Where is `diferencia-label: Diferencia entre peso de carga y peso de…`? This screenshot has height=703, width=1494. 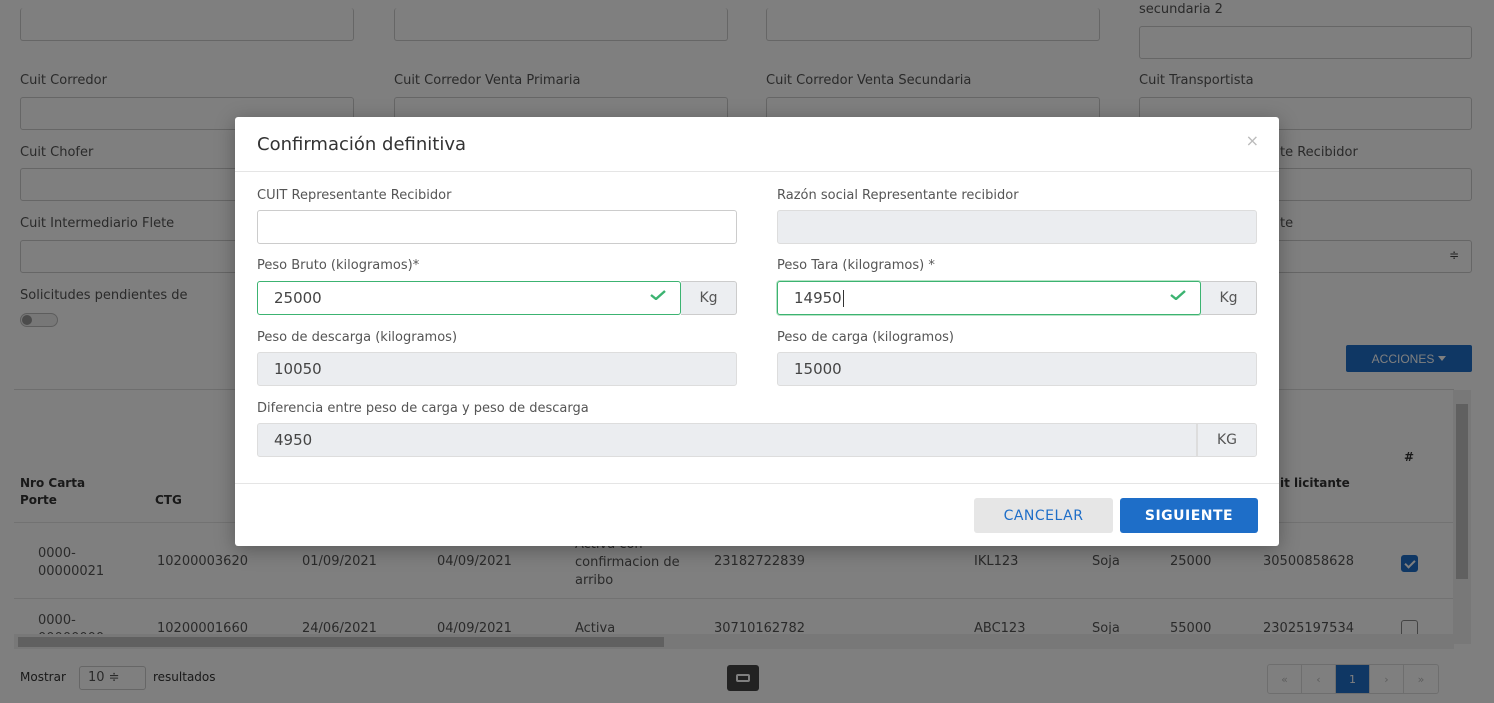 diferencia-label: Diferencia entre peso de carga y peso de… is located at coordinates (423, 408).